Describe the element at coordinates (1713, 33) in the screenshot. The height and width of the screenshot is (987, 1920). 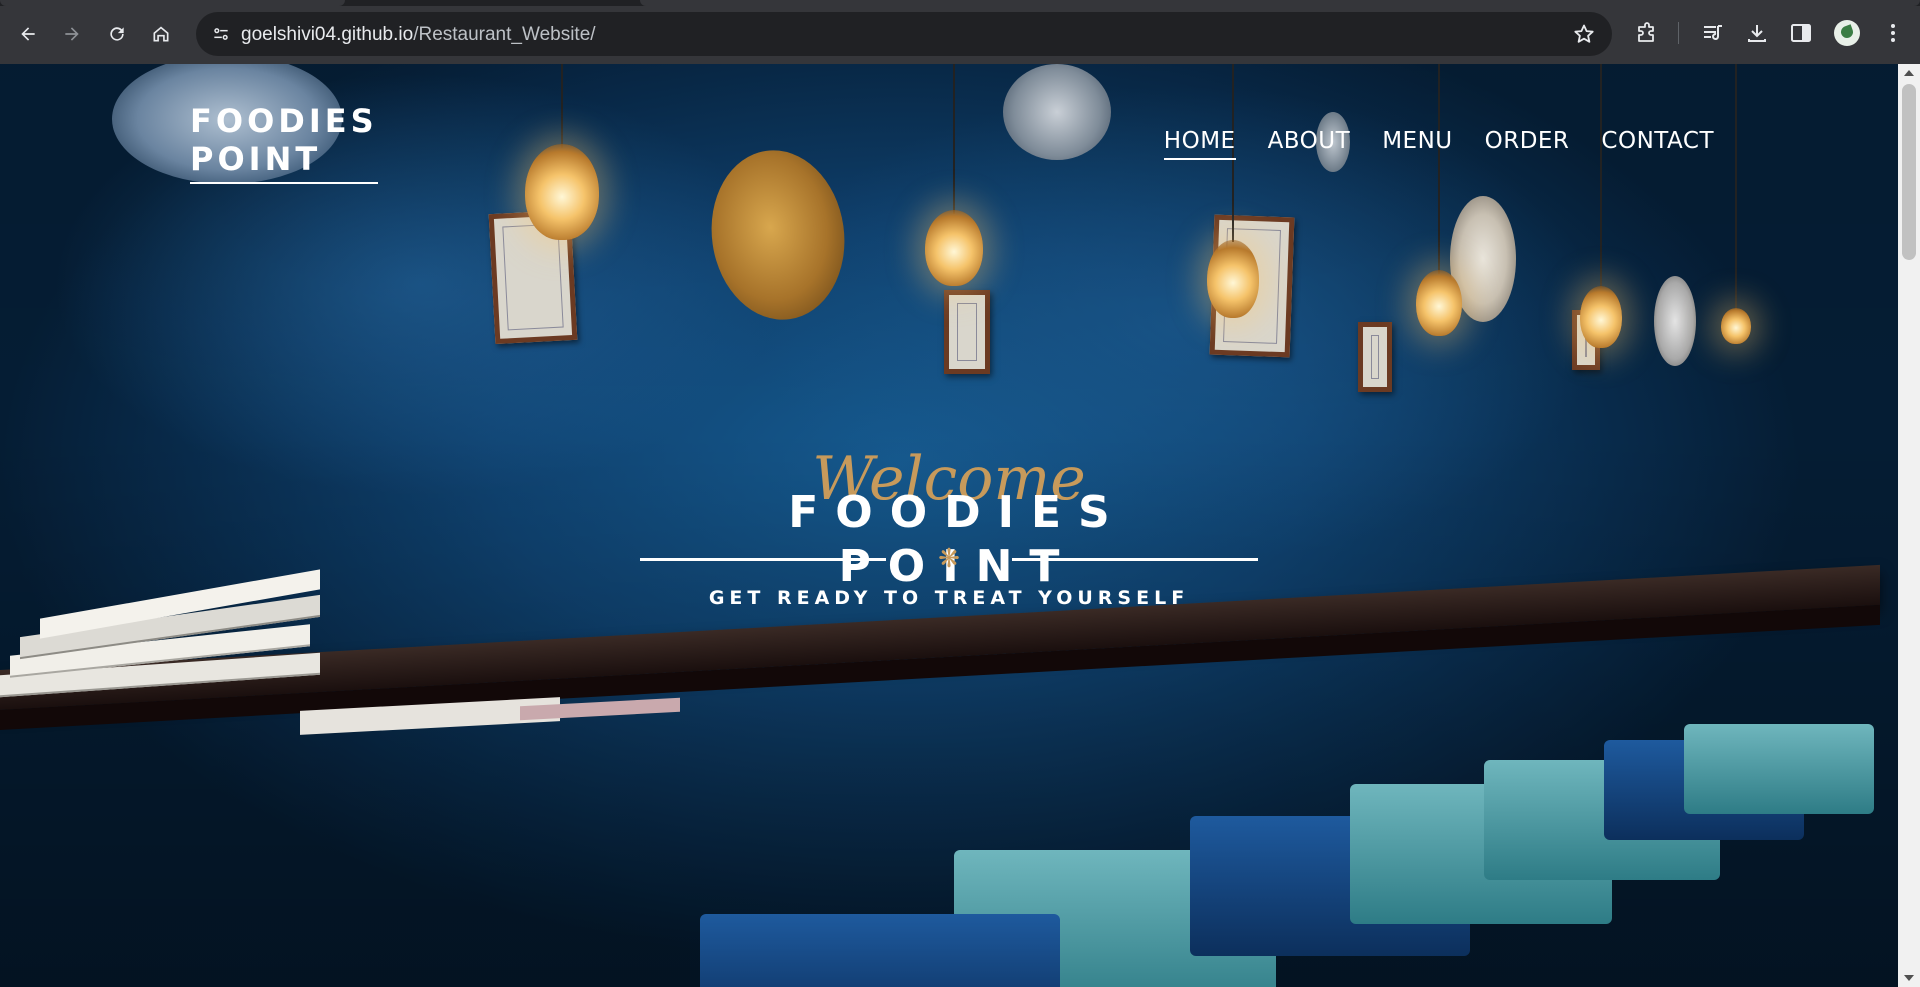
I see `reading-list-icon` at that location.